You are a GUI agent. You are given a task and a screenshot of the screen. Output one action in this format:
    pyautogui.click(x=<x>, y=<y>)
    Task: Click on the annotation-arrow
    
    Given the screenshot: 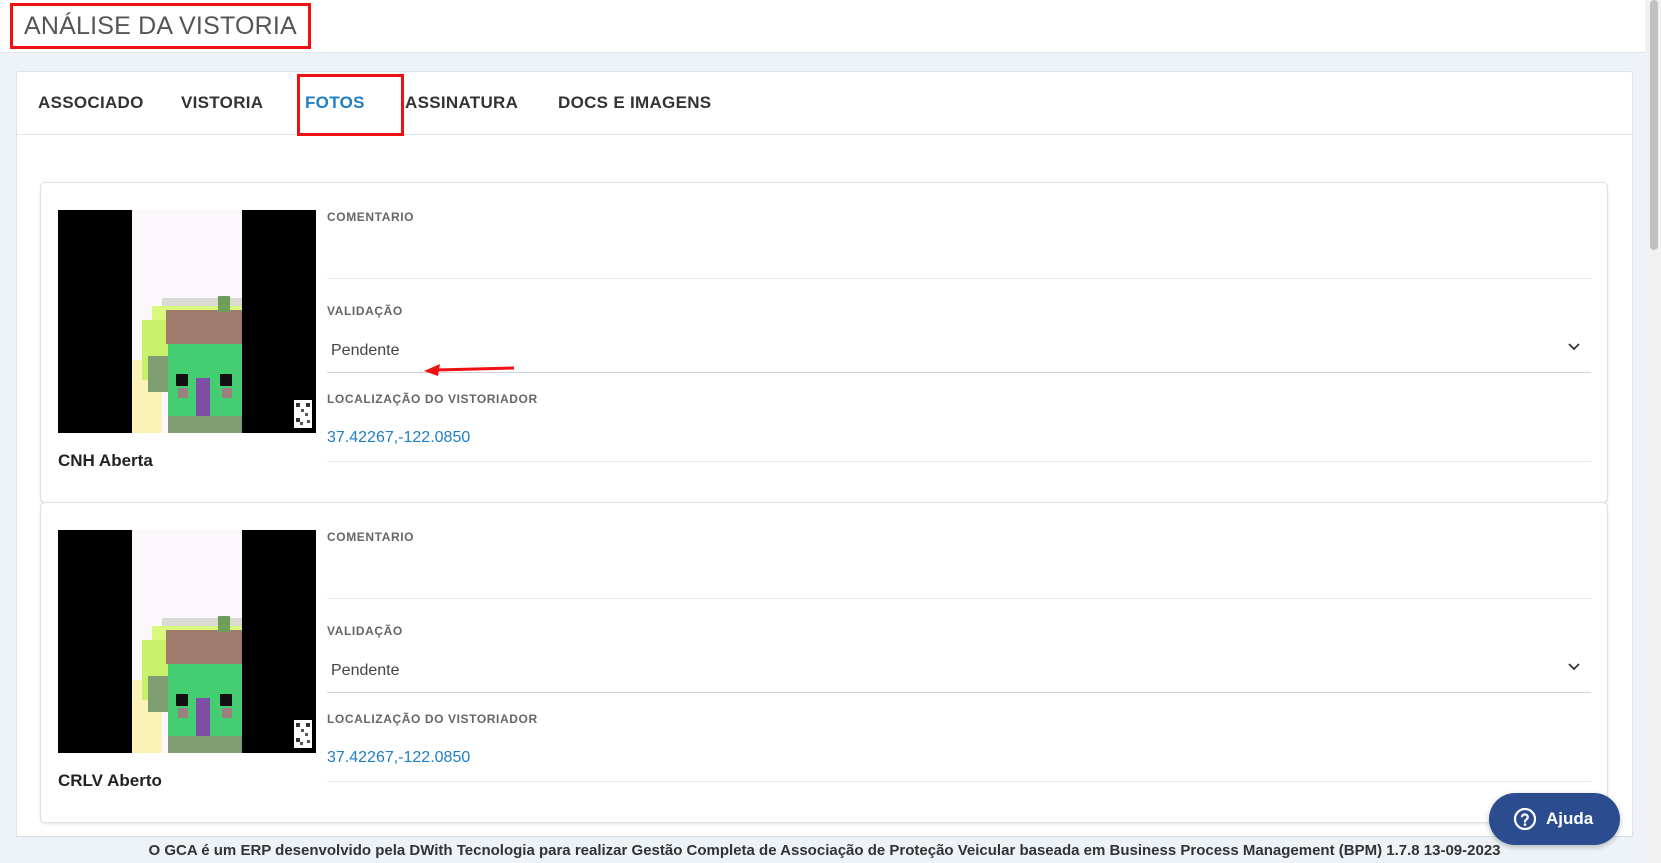 What is the action you would take?
    pyautogui.click(x=469, y=370)
    